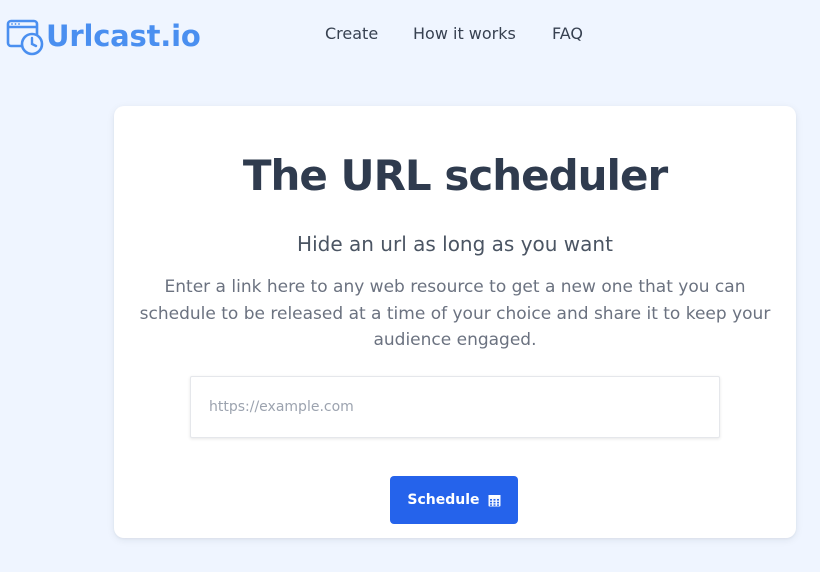 This screenshot has height=572, width=820. I want to click on nav-faq: FAQ, so click(567, 34).